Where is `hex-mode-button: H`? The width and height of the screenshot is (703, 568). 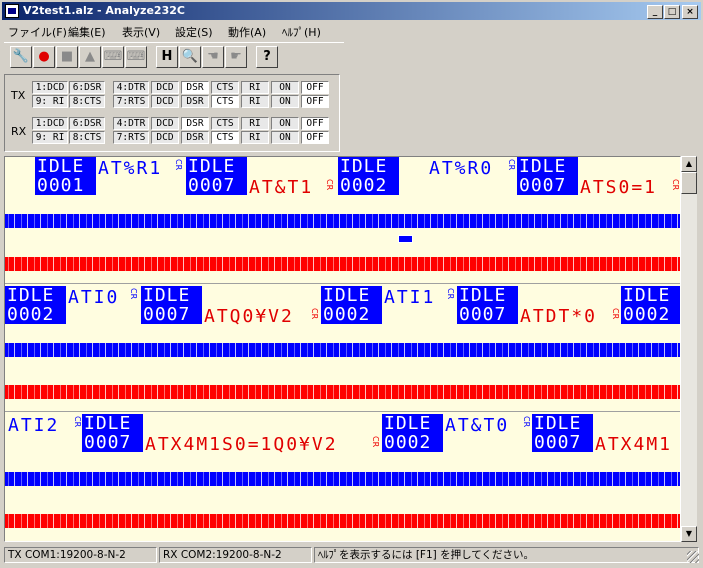 hex-mode-button: H is located at coordinates (167, 57).